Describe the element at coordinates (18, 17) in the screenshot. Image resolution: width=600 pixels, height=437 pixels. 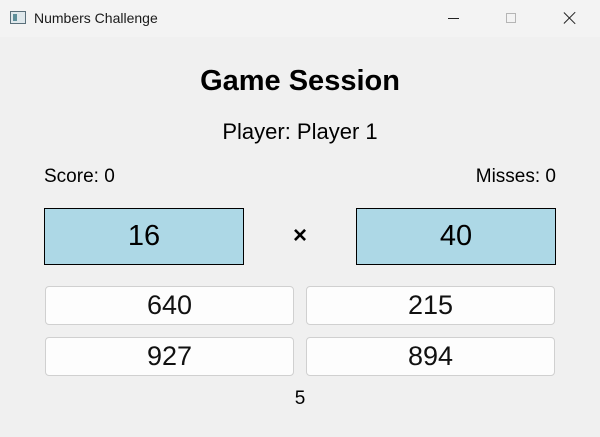
I see `app-icon` at that location.